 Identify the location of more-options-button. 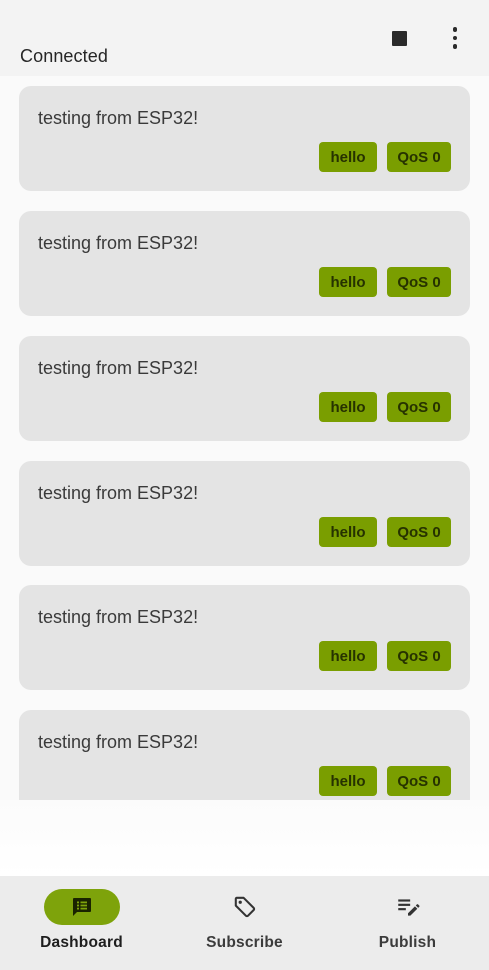
(455, 38).